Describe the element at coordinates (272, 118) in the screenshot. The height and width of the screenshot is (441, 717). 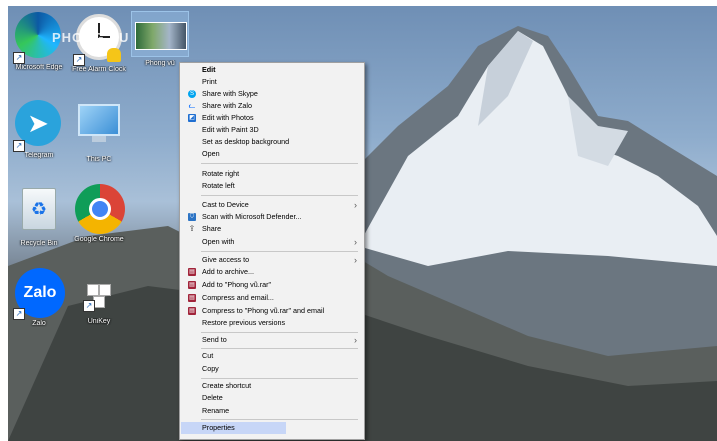
I see `menu-item-edit-photos: ◩ Edit with Photos` at that location.